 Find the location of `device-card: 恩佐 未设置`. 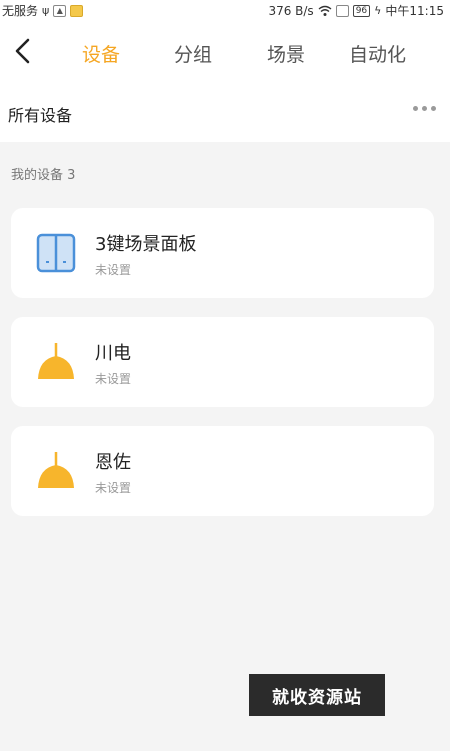

device-card: 恩佐 未设置 is located at coordinates (222, 471).